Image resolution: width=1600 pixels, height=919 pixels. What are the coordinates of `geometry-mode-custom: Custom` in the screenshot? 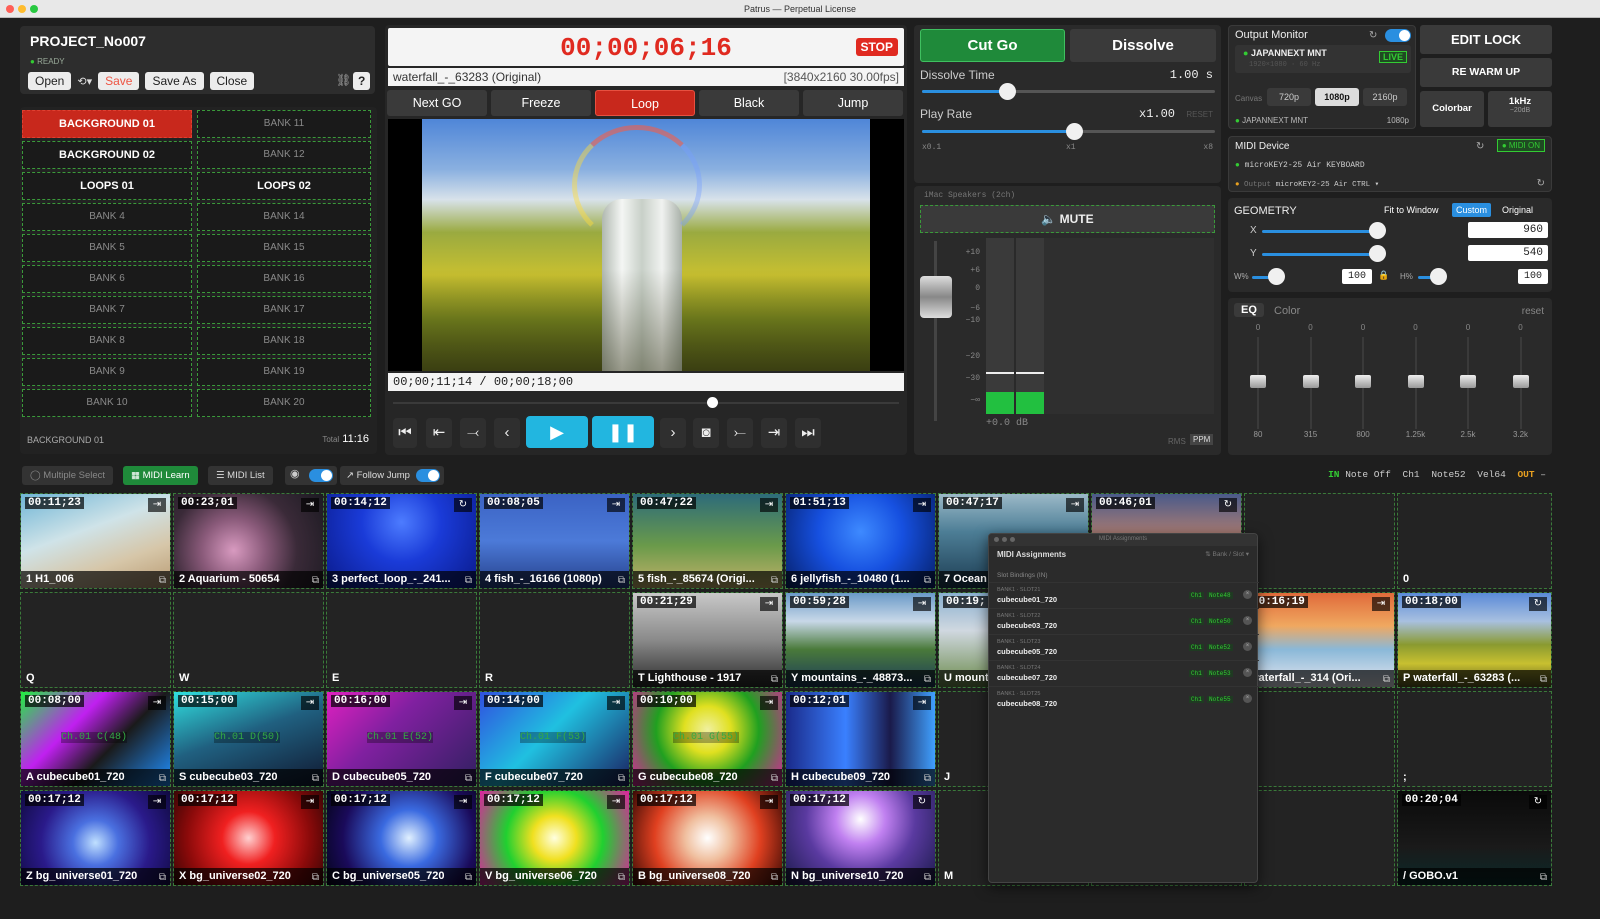 It's located at (1472, 210).